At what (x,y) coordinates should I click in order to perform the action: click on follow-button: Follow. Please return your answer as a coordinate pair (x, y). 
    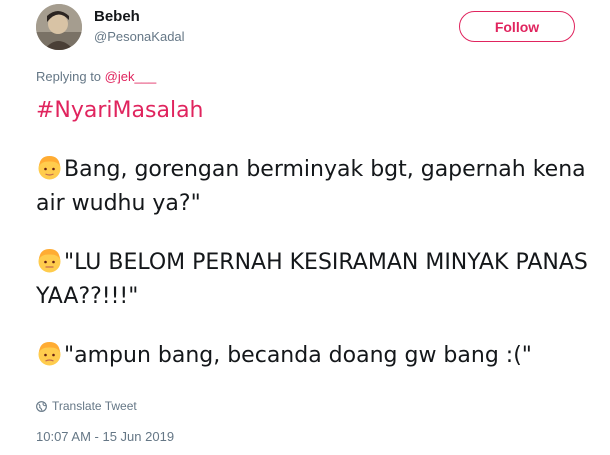
    Looking at the image, I should click on (517, 26).